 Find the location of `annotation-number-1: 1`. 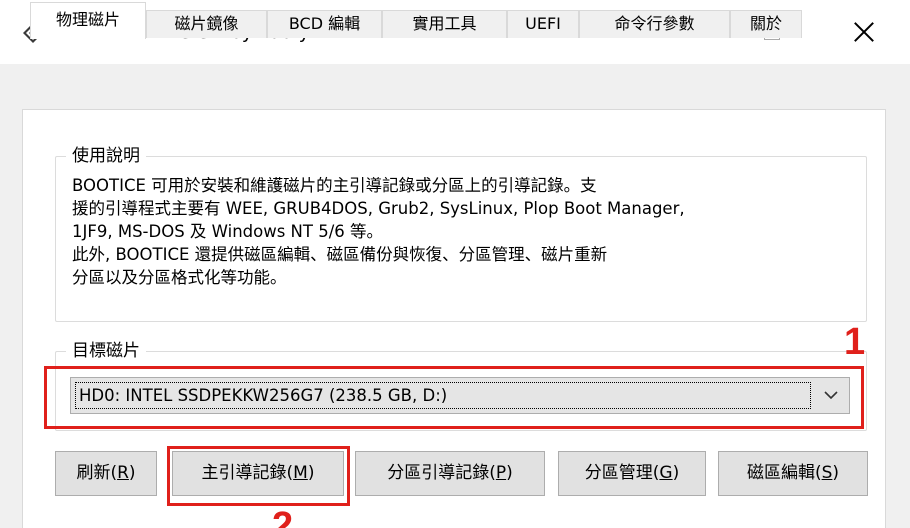

annotation-number-1: 1 is located at coordinates (855, 342).